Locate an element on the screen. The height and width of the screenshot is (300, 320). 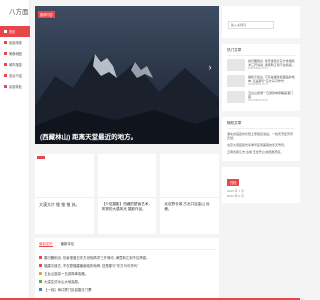
hero-tag: 推荐内容 is located at coordinates (46, 14).